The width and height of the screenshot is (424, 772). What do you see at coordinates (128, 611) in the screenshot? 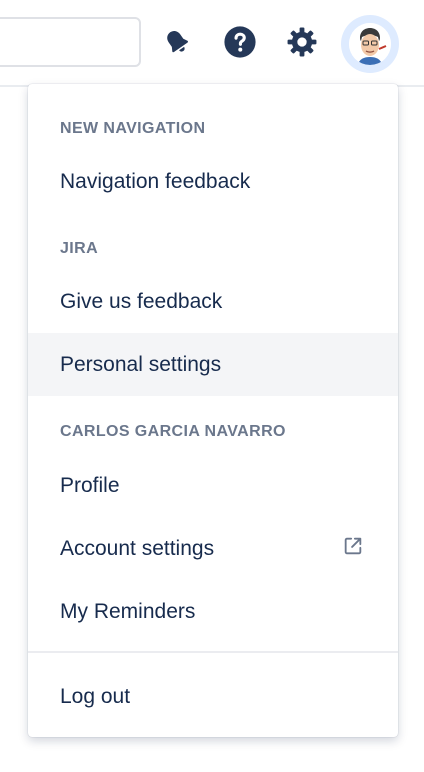
I see `menu-item-label: My Reminders` at bounding box center [128, 611].